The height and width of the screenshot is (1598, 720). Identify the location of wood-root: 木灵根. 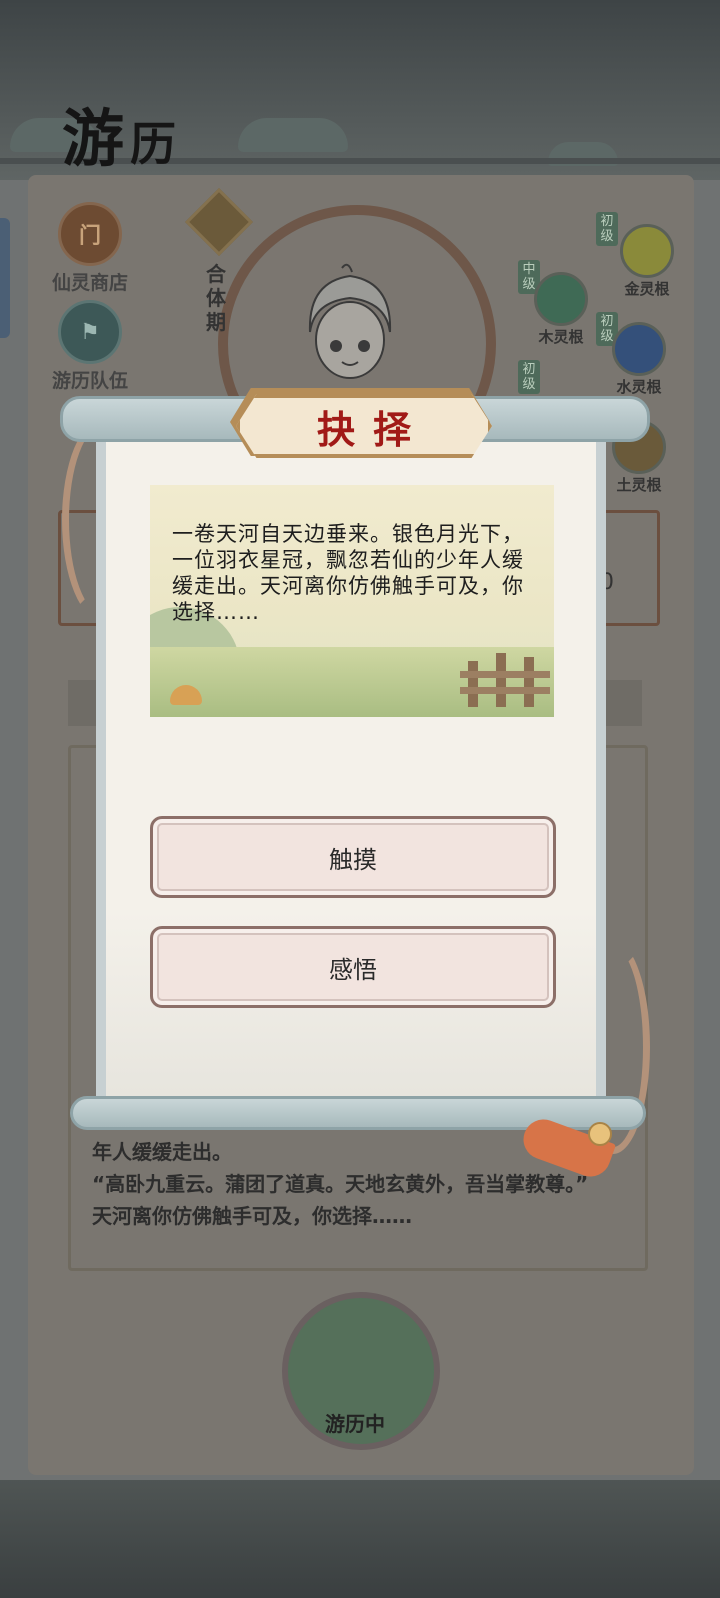
(561, 309).